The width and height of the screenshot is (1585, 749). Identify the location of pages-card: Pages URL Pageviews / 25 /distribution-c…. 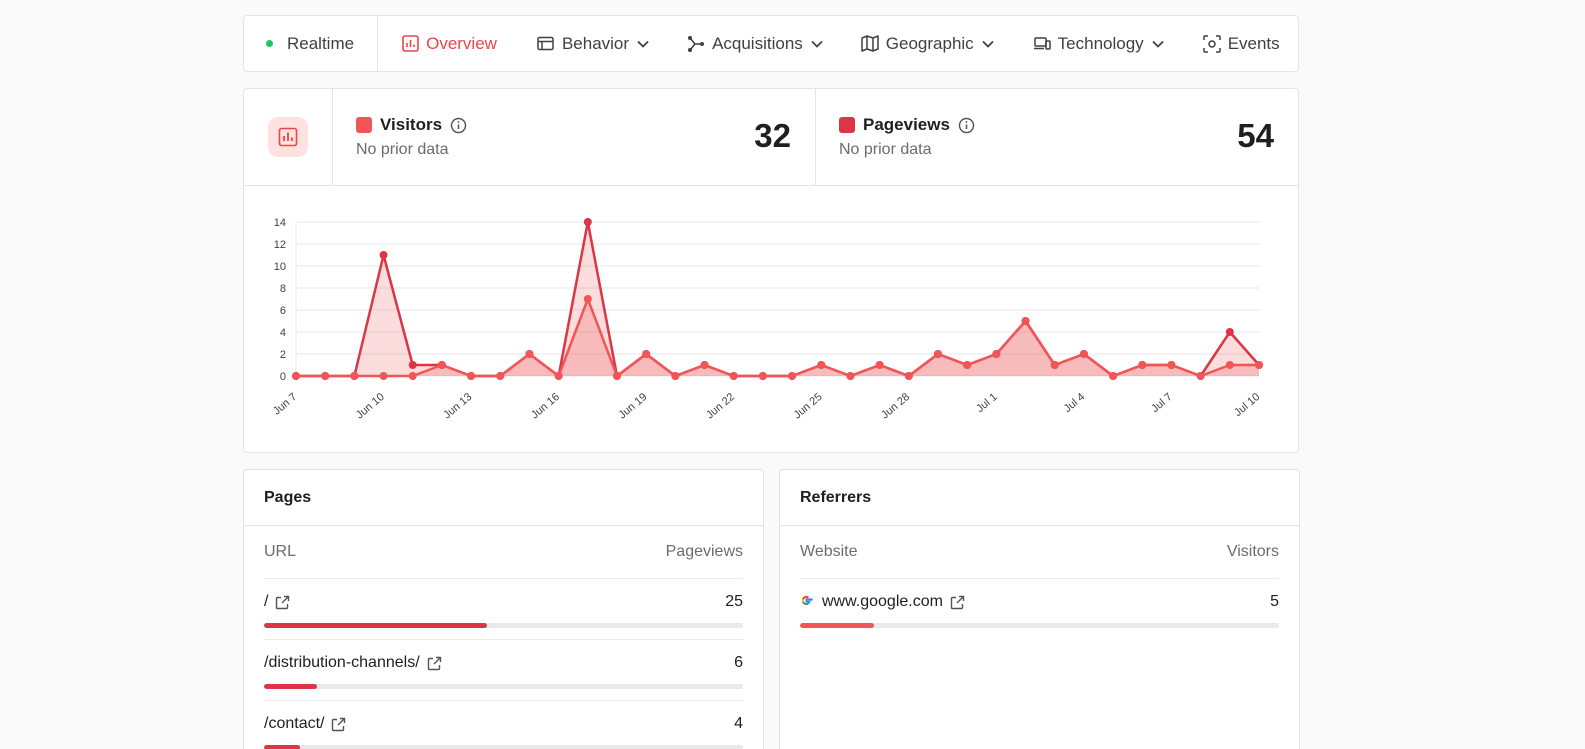
(503, 609).